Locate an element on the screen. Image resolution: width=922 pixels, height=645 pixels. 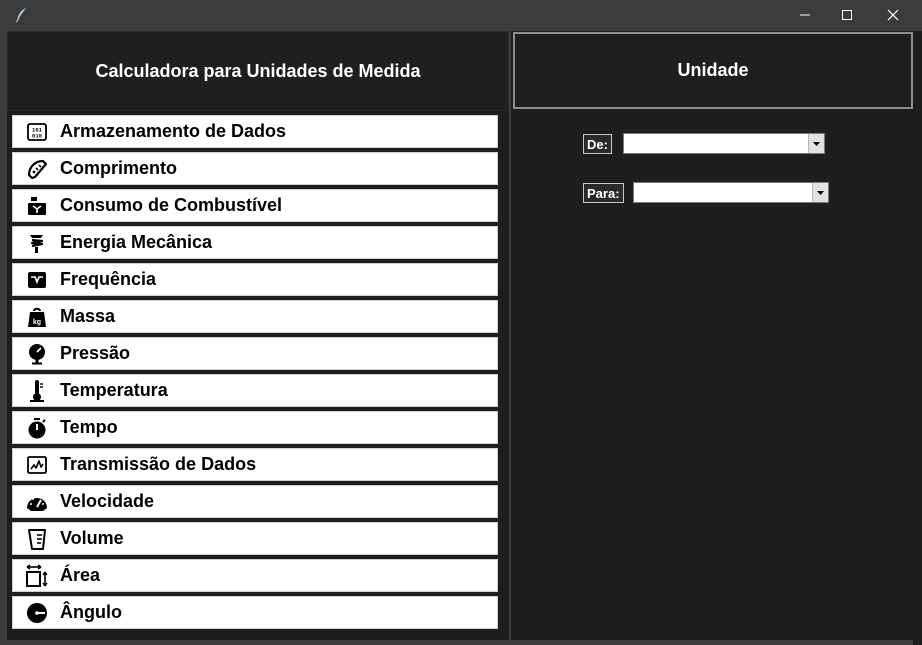
frequency-box-icon is located at coordinates (37, 280).